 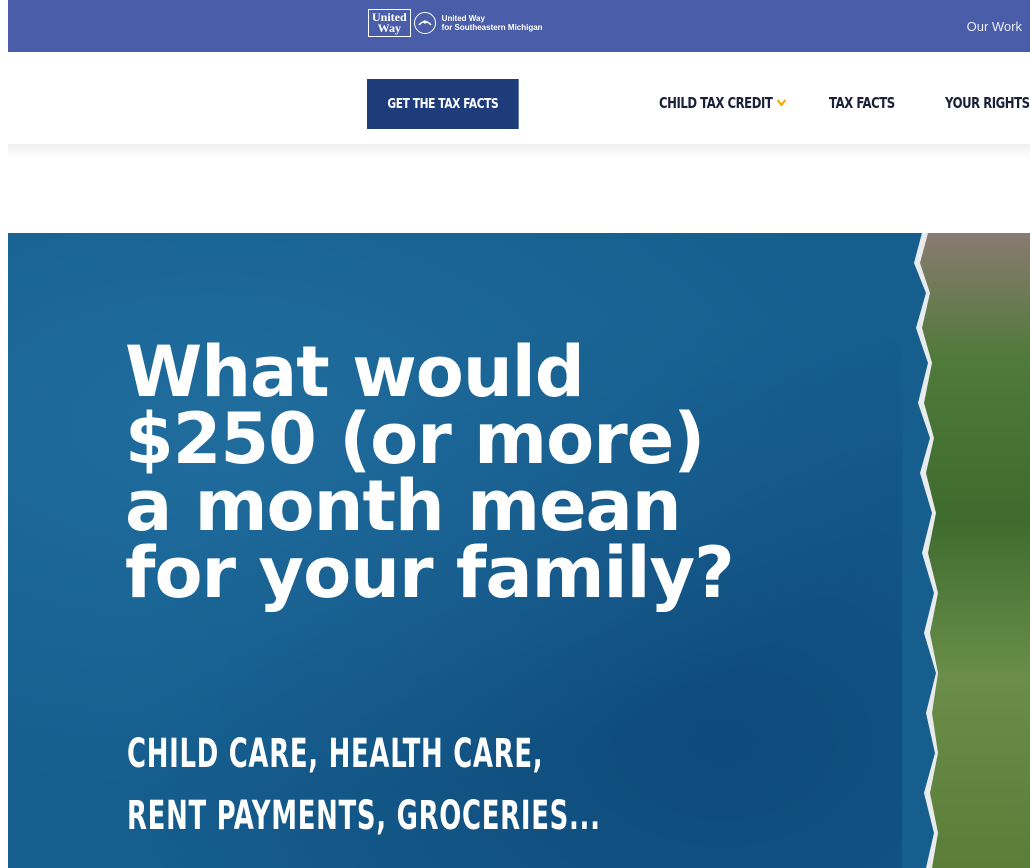 I want to click on org-name-line1: United Way, so click(x=463, y=18).